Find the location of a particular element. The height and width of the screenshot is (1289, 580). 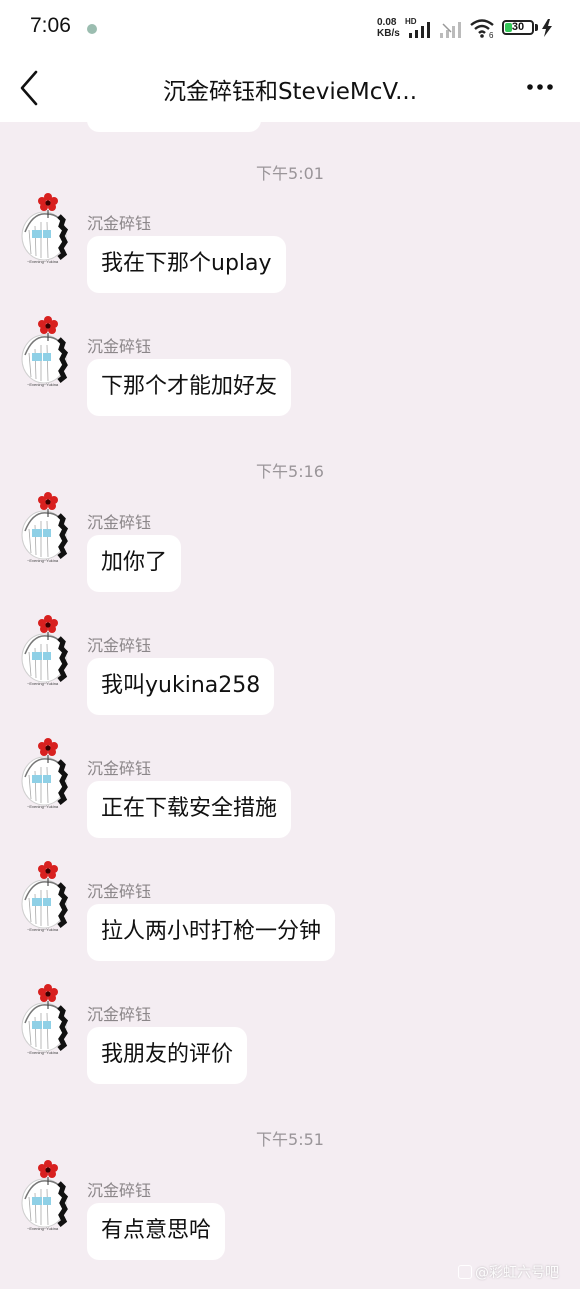

camera-icon is located at coordinates (465, 1272).